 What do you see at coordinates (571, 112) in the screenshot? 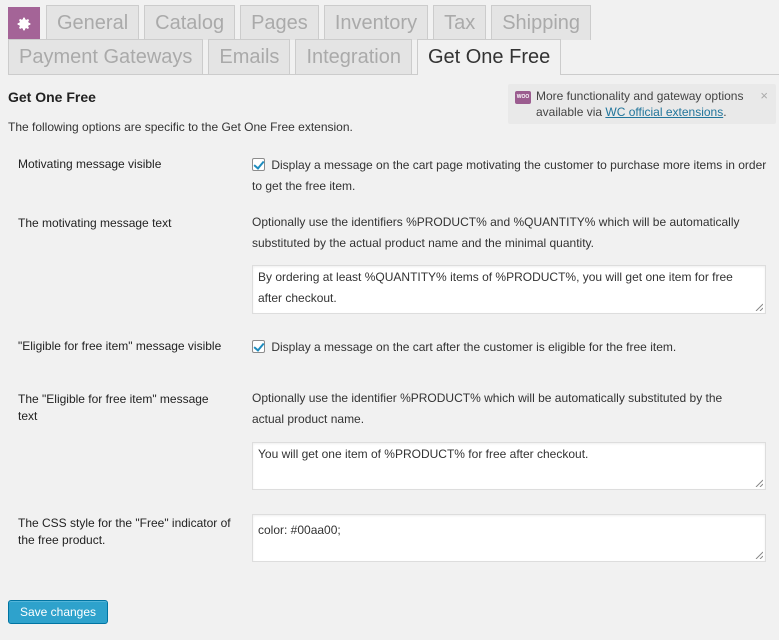
I see `notice-line-2-prefix: available via` at bounding box center [571, 112].